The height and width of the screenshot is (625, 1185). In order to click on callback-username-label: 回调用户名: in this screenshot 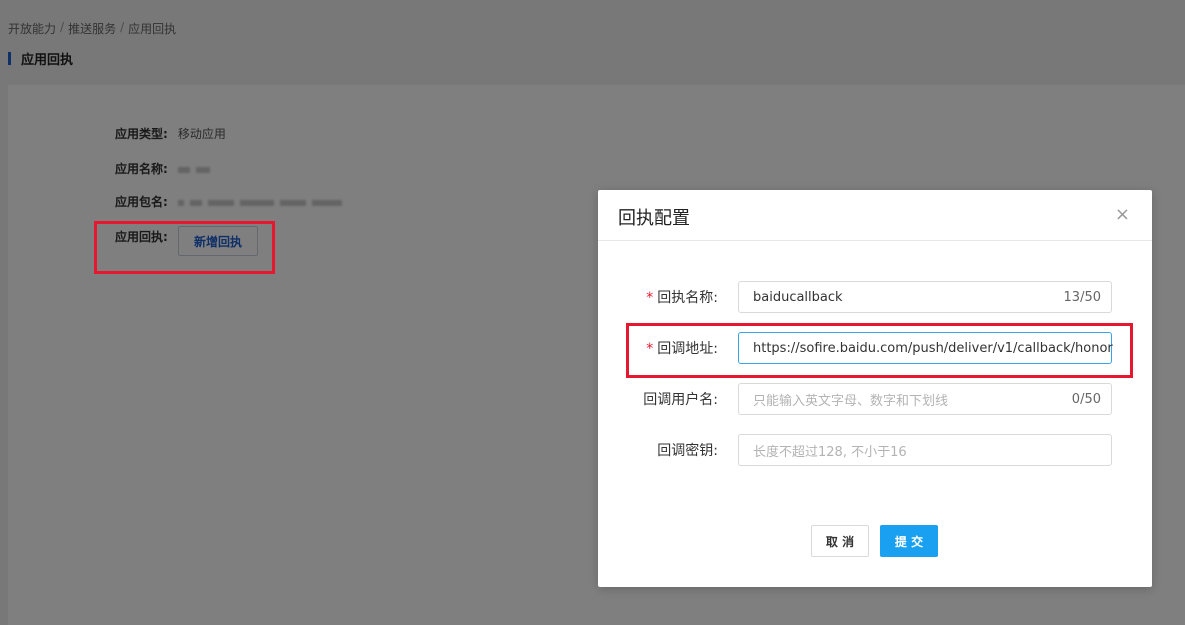, I will do `click(680, 400)`.